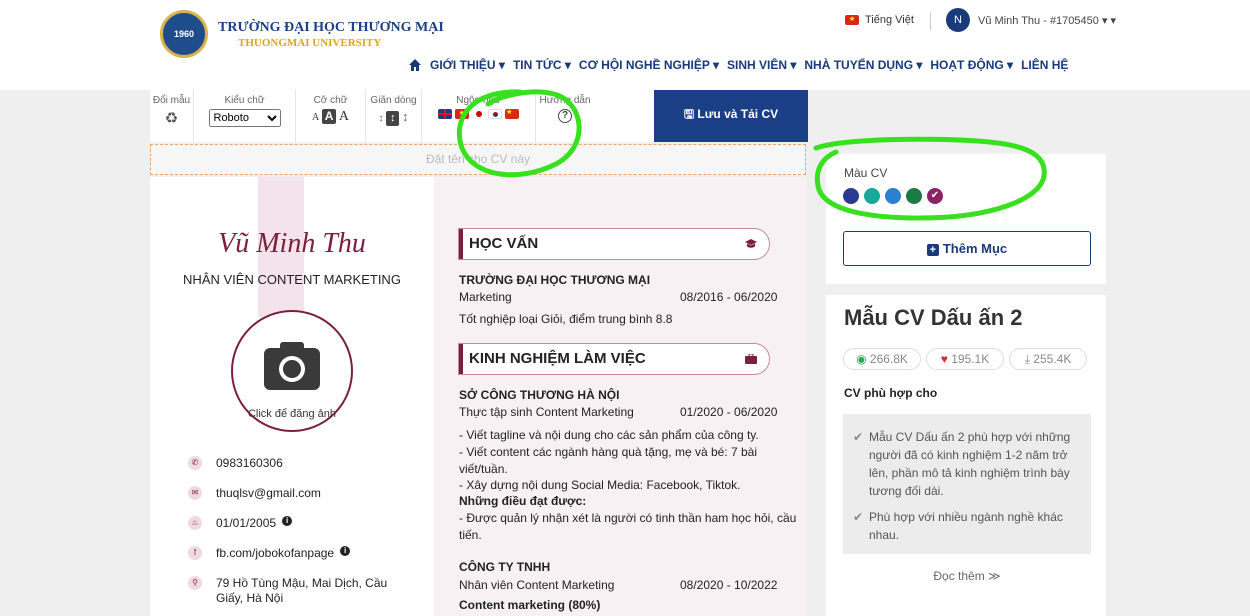 This screenshot has height=616, width=1250. I want to click on exp1-achievement-2: tiến., so click(470, 535).